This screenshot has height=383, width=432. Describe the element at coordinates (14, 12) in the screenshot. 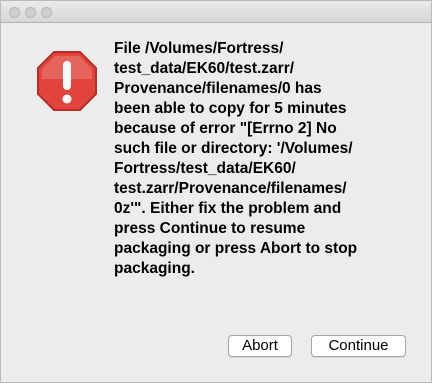

I see `close-window-button` at that location.